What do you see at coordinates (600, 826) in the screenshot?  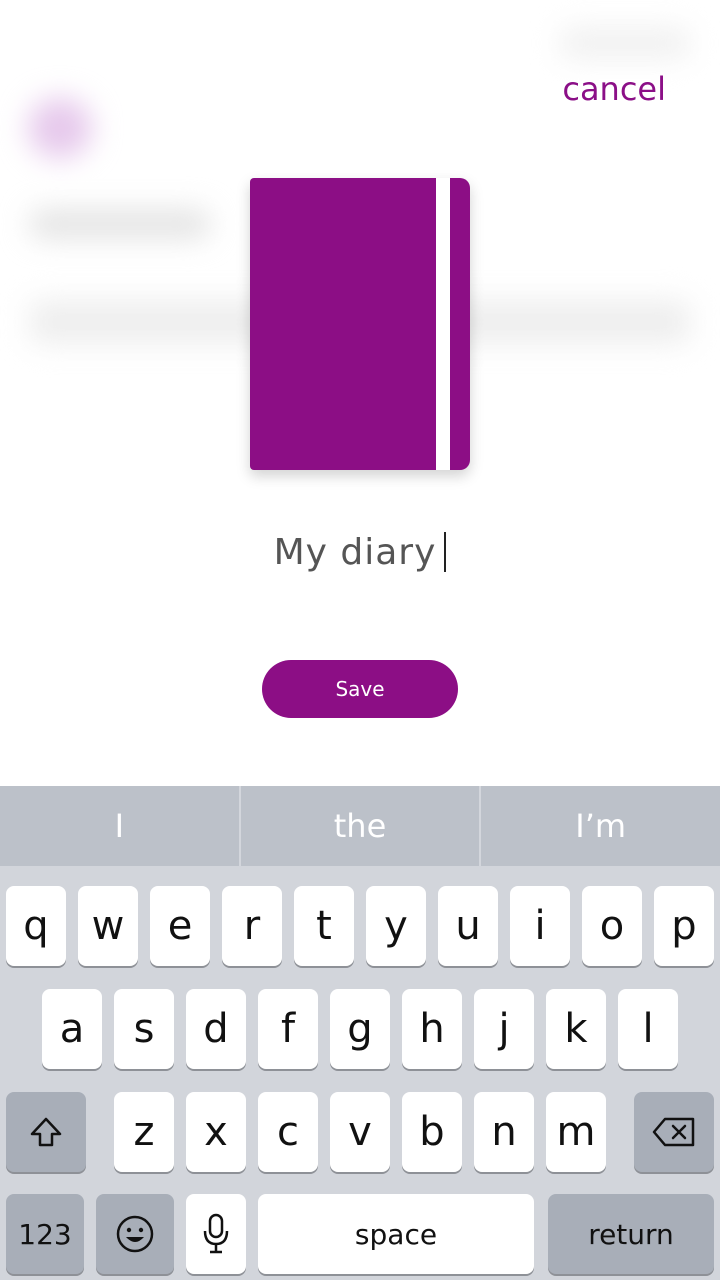 I see `suggestion-3: I’m` at bounding box center [600, 826].